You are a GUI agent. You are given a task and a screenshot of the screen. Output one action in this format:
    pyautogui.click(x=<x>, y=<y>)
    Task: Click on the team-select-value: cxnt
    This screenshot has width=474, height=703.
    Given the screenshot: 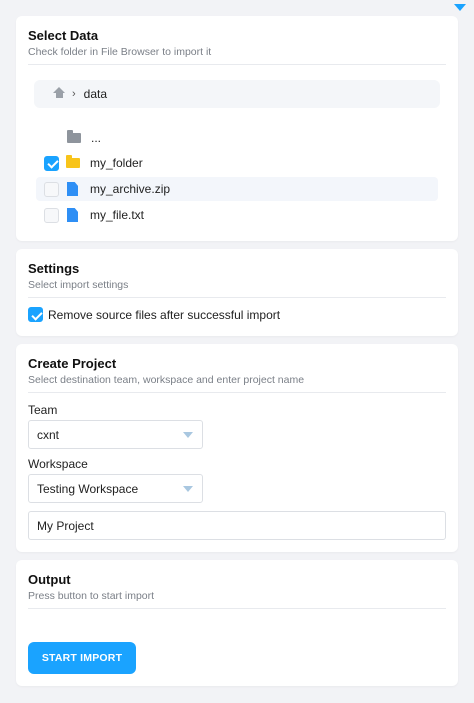 What is the action you would take?
    pyautogui.click(x=48, y=434)
    